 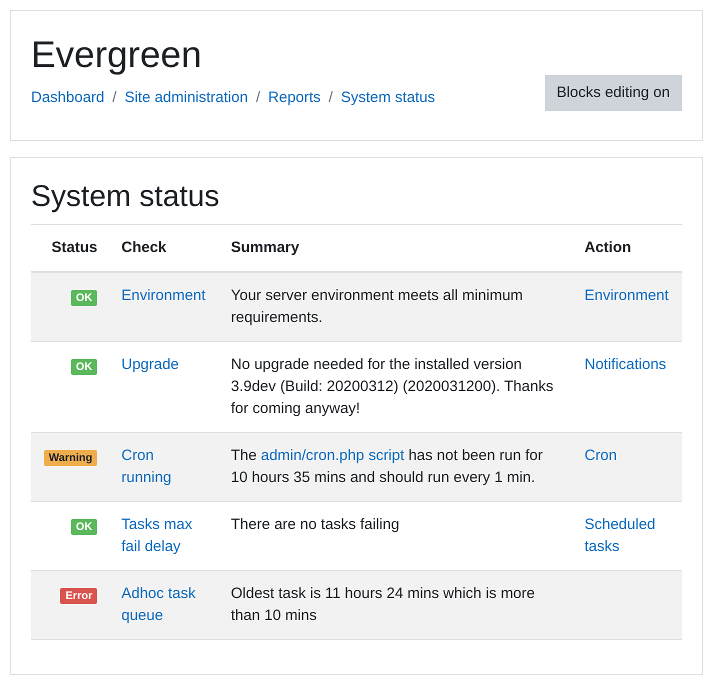 I want to click on check-link: Tasks max fail delay, so click(x=164, y=536).